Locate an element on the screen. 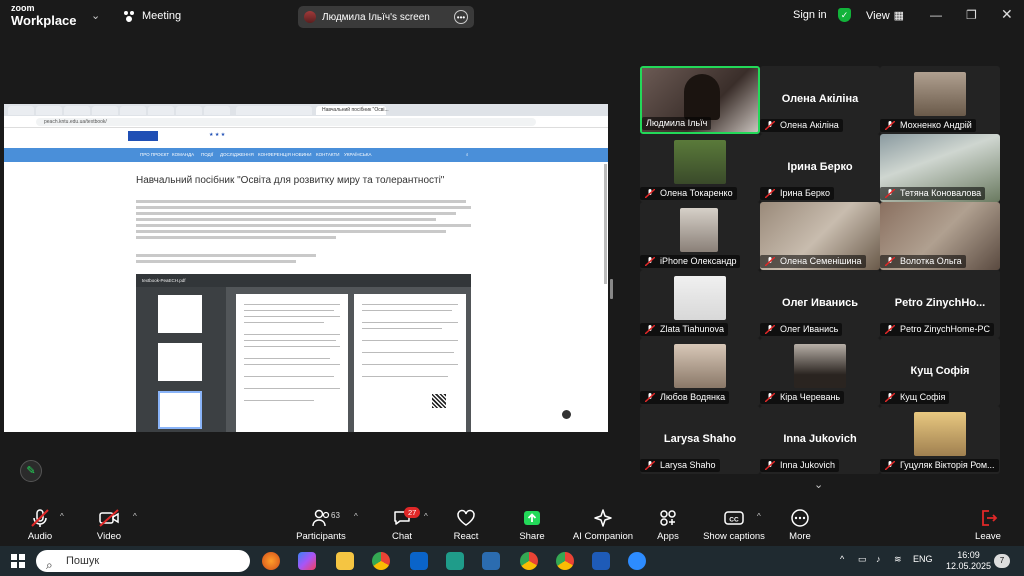 This screenshot has height=576, width=1024. notification-badge: 7 is located at coordinates (1002, 561).